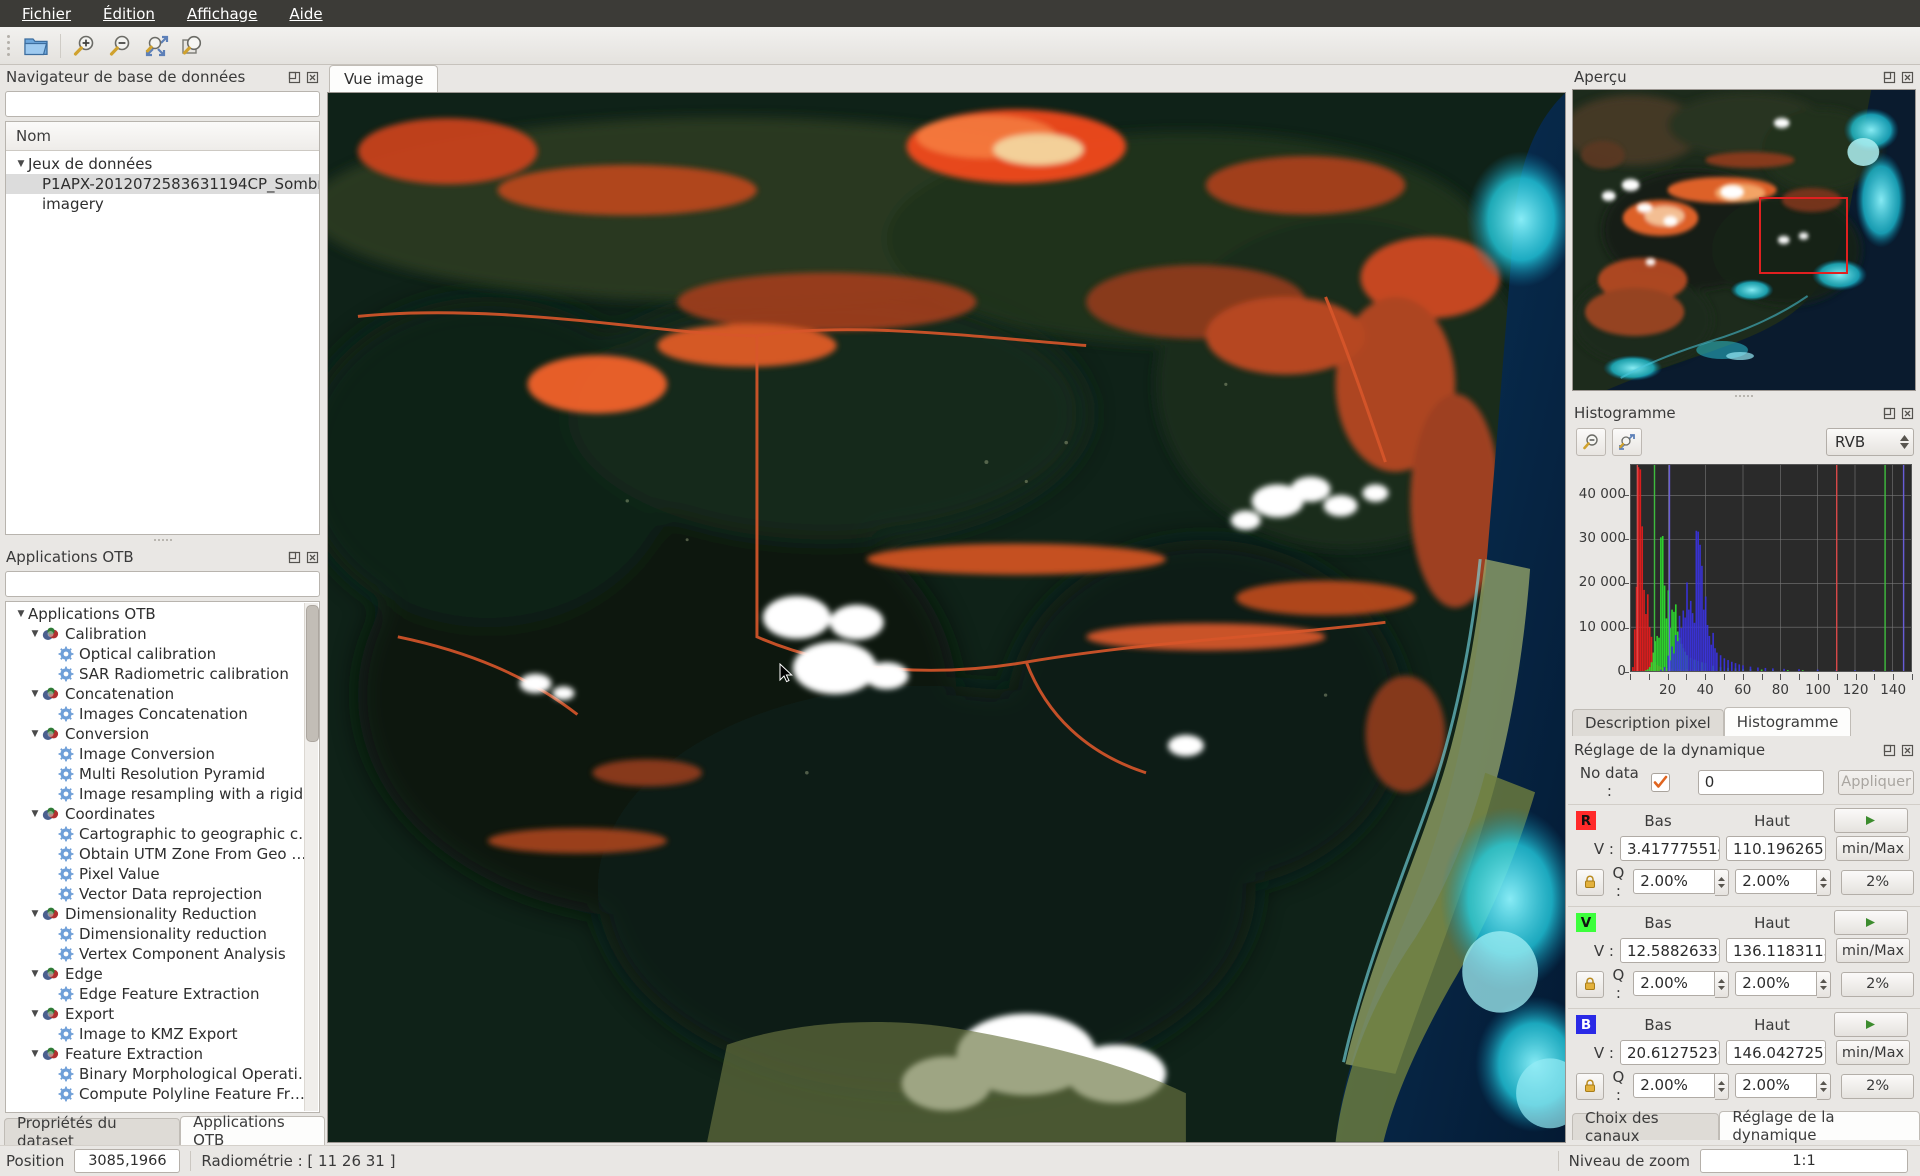  Describe the element at coordinates (85, 46) in the screenshot. I see `zoom-in-icon` at that location.